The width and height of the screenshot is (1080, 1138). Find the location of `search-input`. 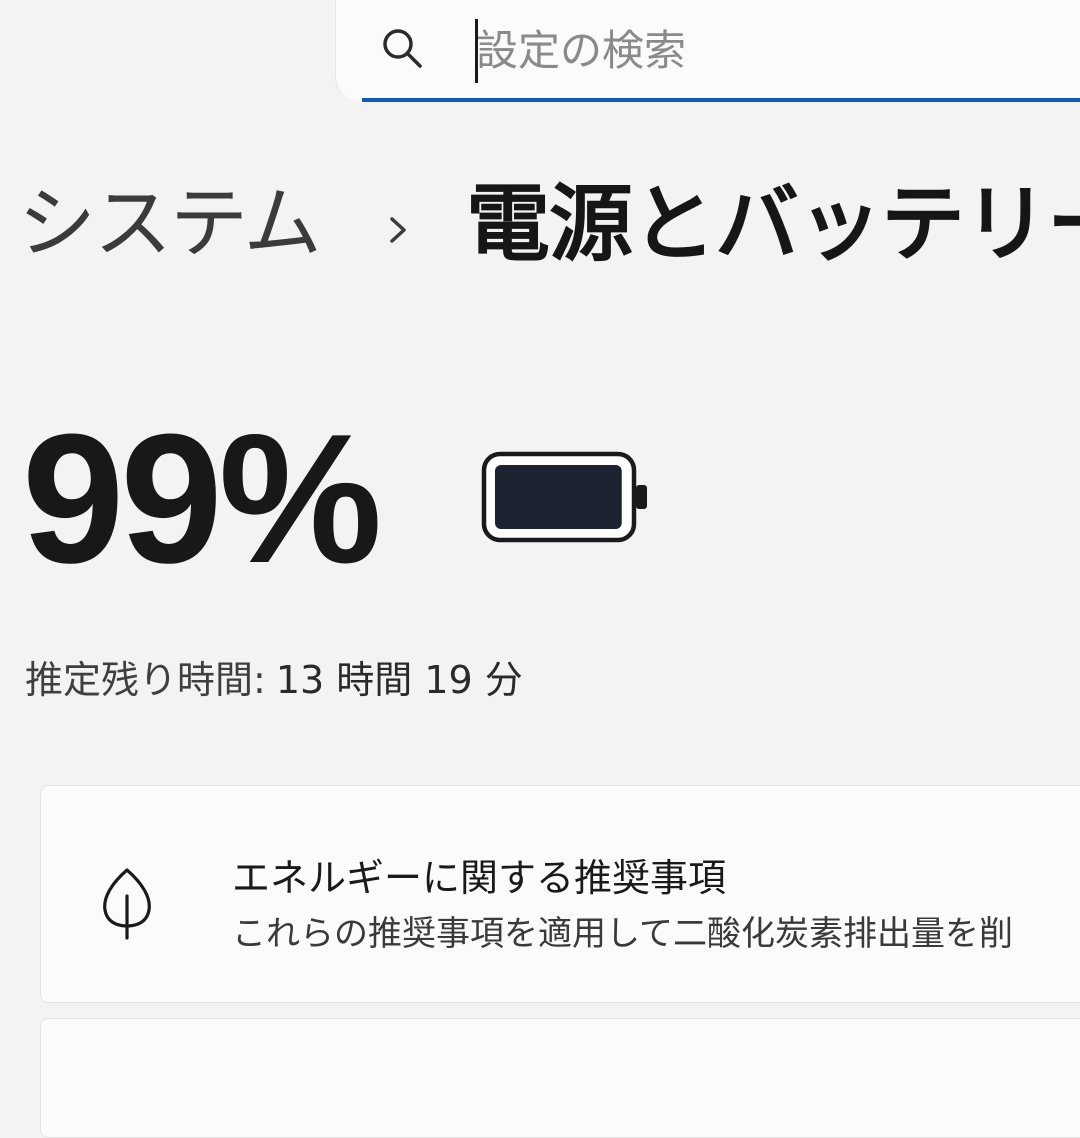

search-input is located at coordinates (766, 50).